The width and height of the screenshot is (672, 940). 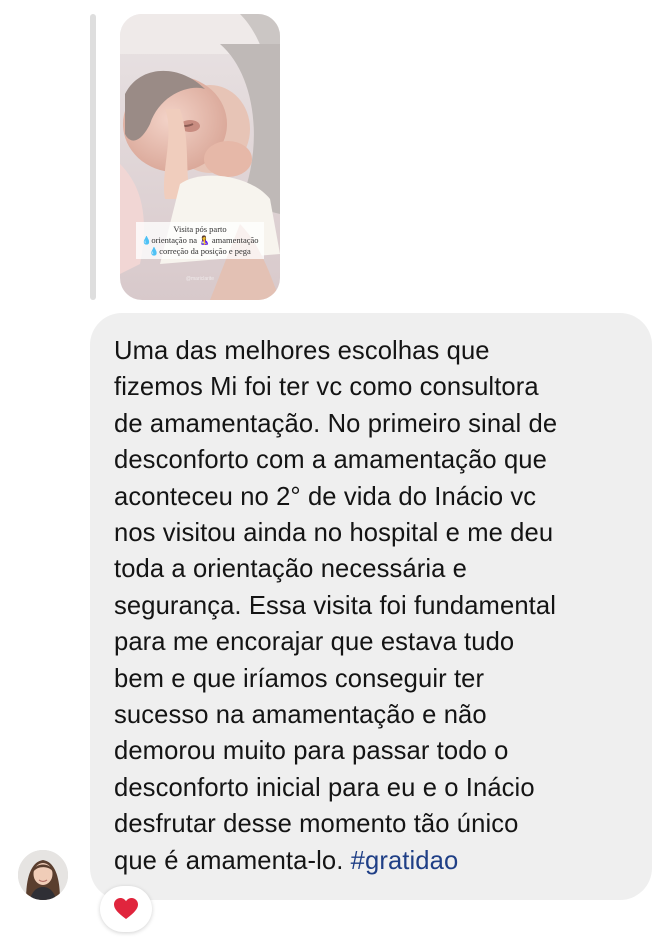 I want to click on message-line: demorou muito para passar todo o, so click(x=311, y=751).